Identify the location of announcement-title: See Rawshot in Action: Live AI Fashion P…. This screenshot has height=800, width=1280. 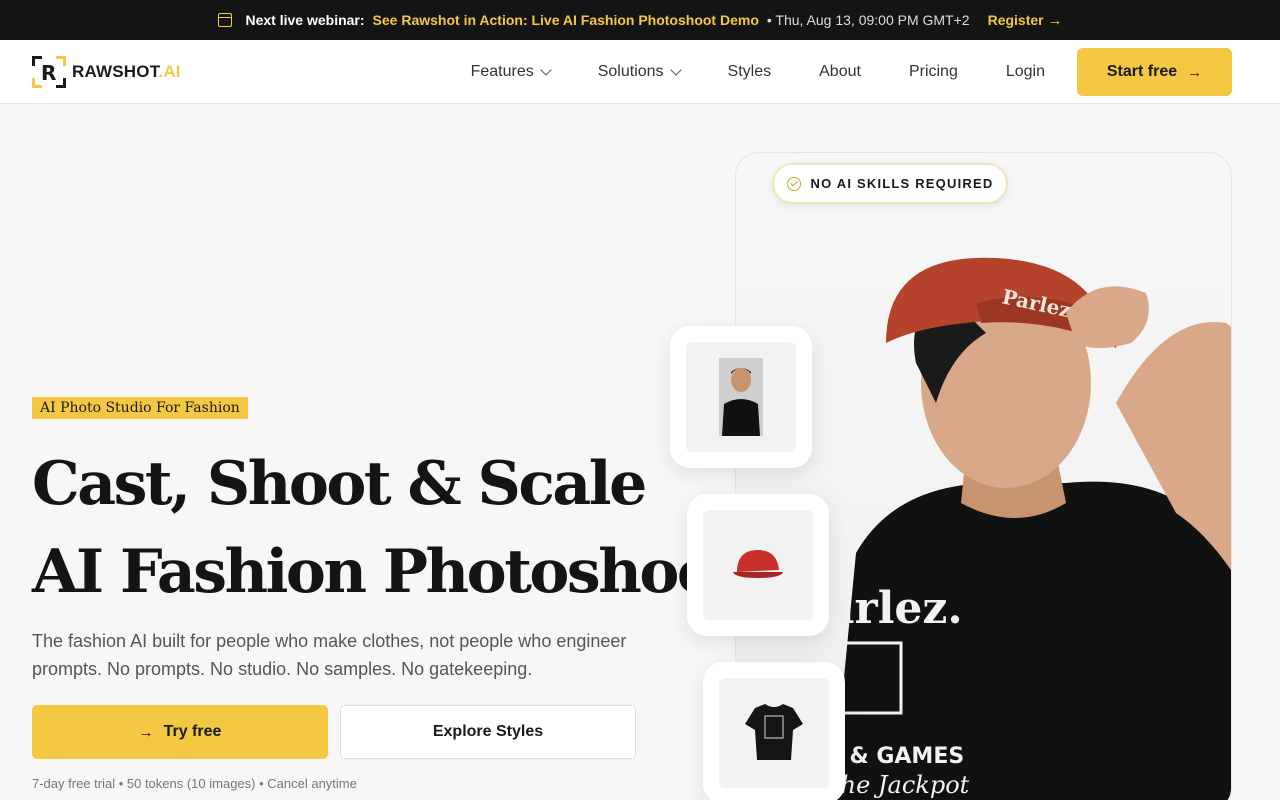
(566, 20).